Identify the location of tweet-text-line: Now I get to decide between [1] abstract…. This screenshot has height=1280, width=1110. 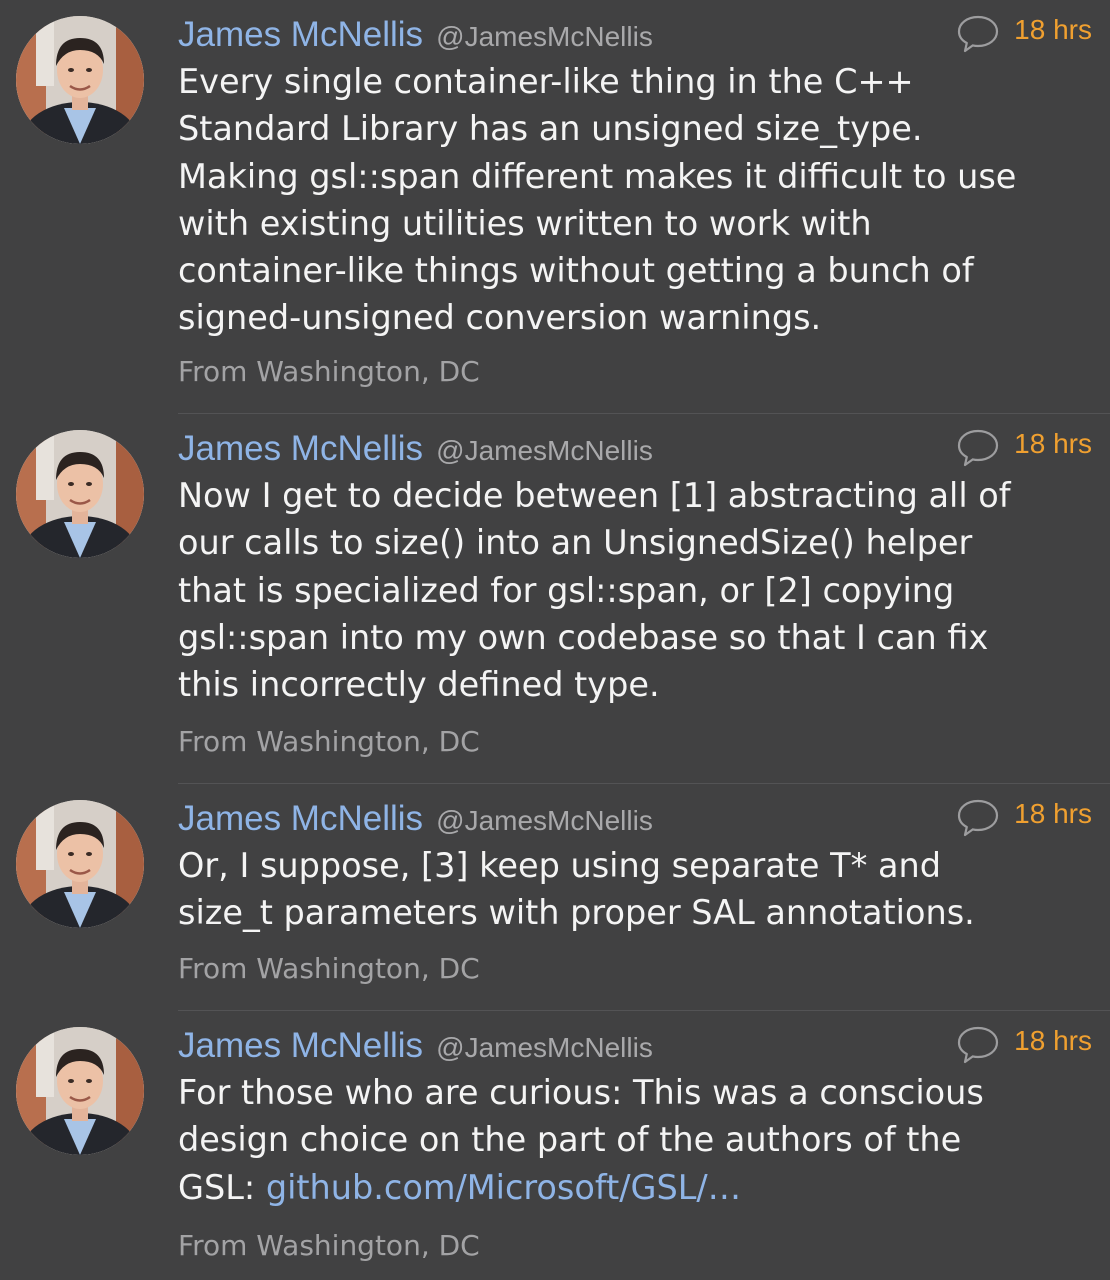
(594, 495).